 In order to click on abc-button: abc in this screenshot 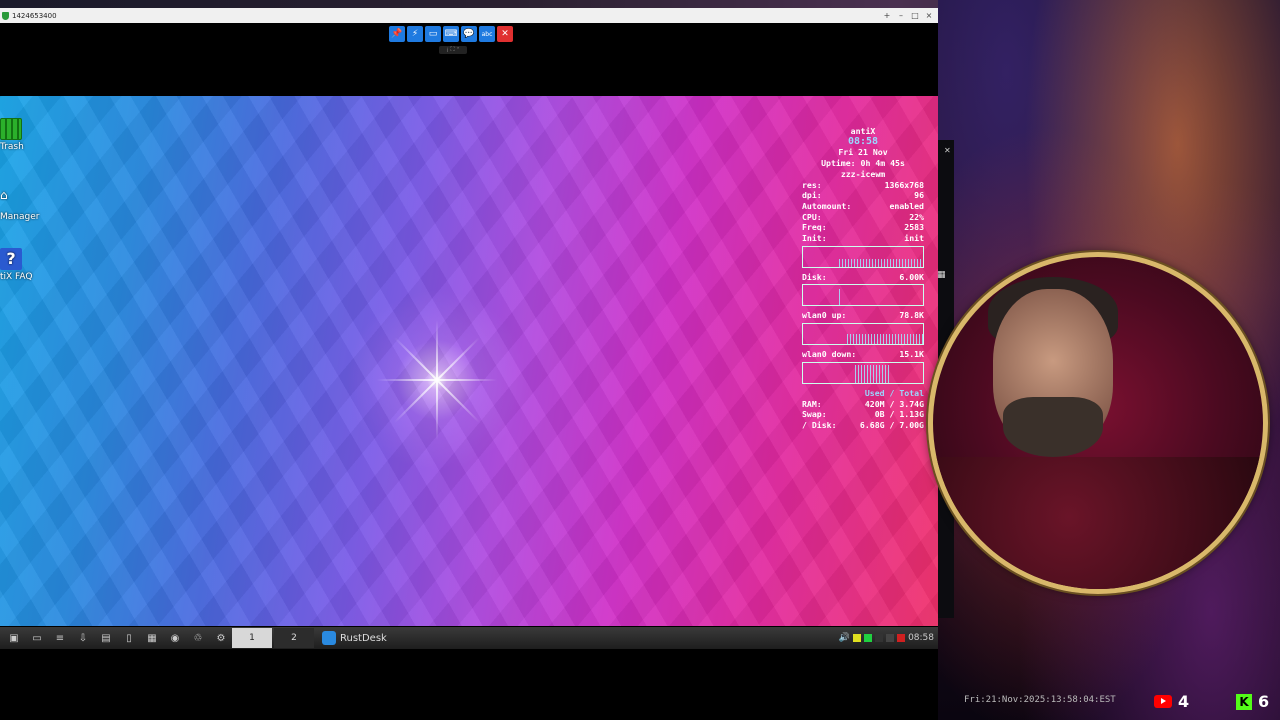, I will do `click(487, 34)`.